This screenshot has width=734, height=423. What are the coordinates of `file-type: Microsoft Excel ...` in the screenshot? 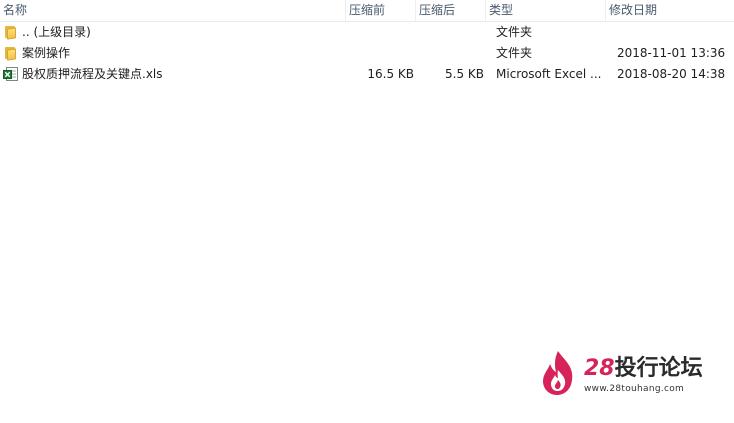 It's located at (549, 74).